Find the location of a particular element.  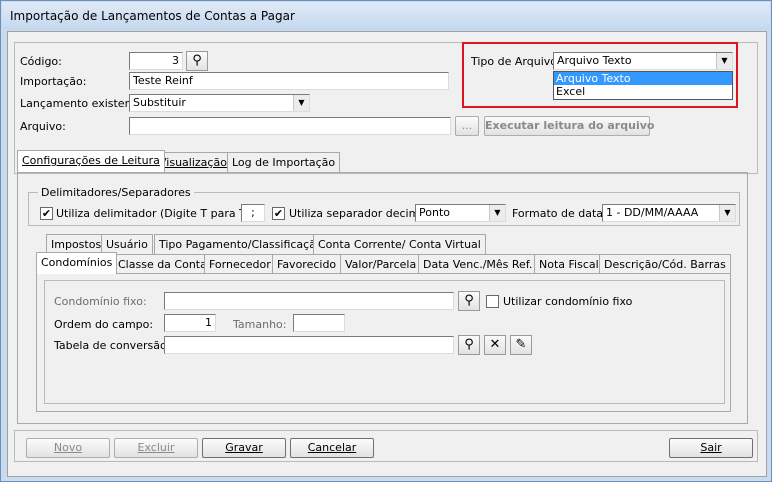

usa-separador-checkbox: ✔ is located at coordinates (278, 213).